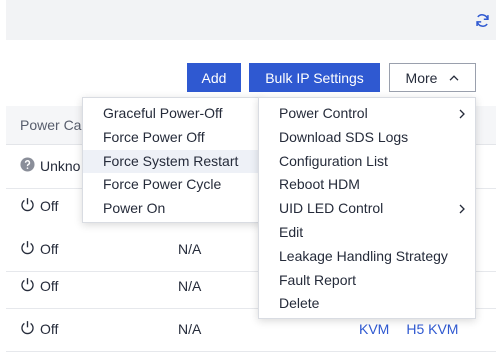  I want to click on bulk-ip-settings-label: Bulk IP Settings, so click(314, 77).